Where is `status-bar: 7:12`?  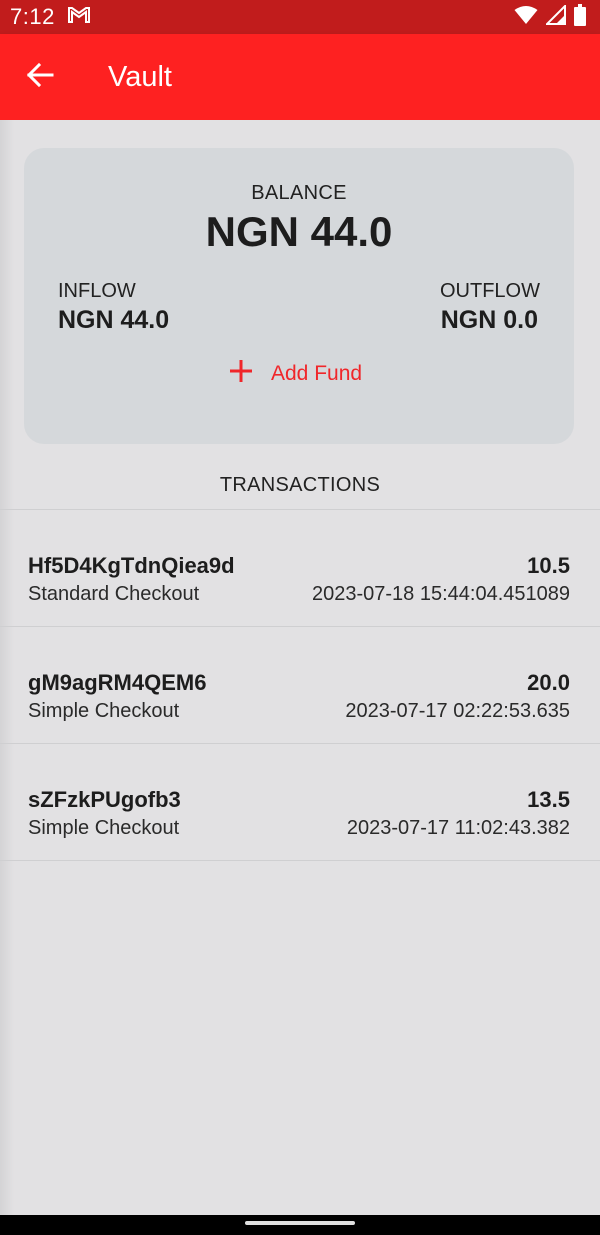
status-bar: 7:12 is located at coordinates (300, 17).